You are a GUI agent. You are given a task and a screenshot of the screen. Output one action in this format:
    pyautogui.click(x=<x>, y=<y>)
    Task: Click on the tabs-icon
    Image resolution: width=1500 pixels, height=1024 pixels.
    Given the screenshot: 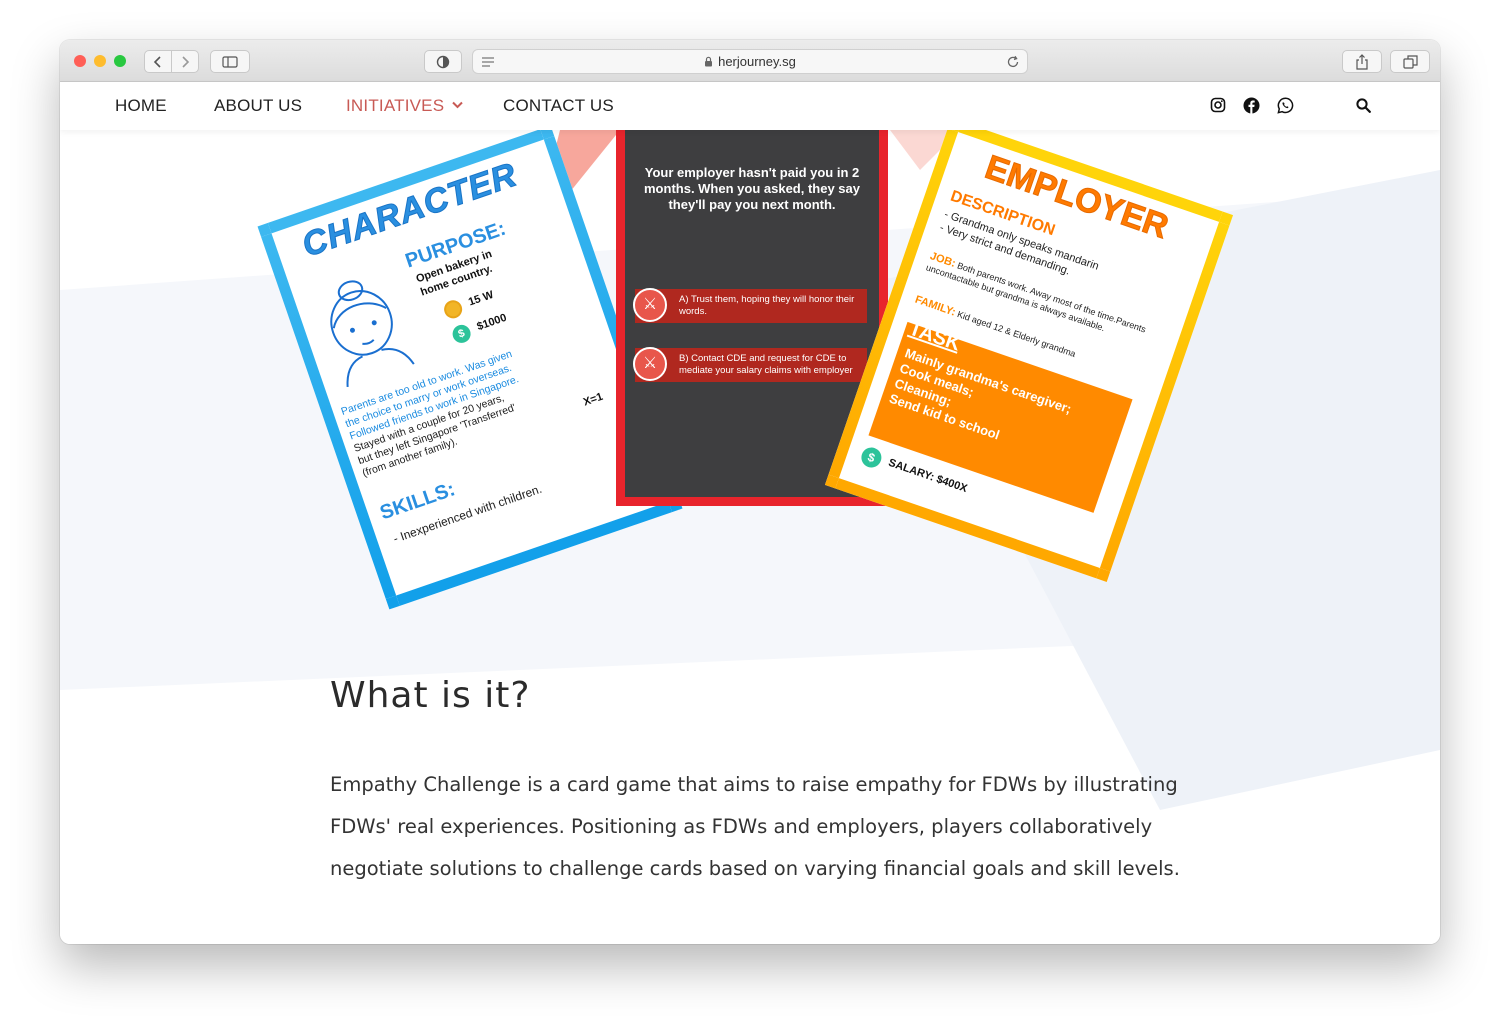 What is the action you would take?
    pyautogui.click(x=1410, y=61)
    